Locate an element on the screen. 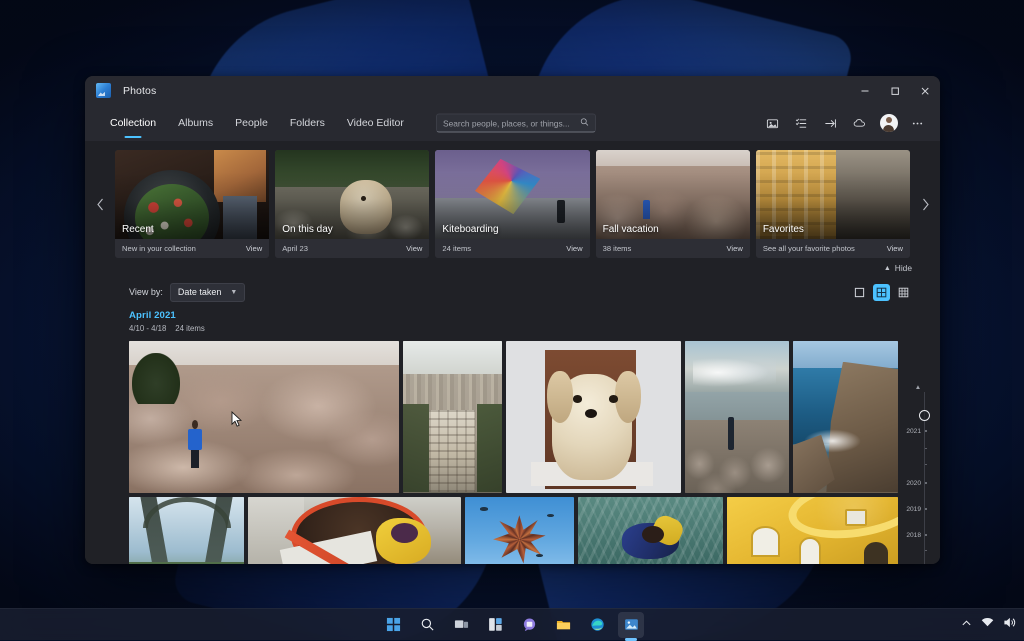 This screenshot has width=1024, height=641. photo-thumbnail-desert-rocks-hiker is located at coordinates (264, 416).